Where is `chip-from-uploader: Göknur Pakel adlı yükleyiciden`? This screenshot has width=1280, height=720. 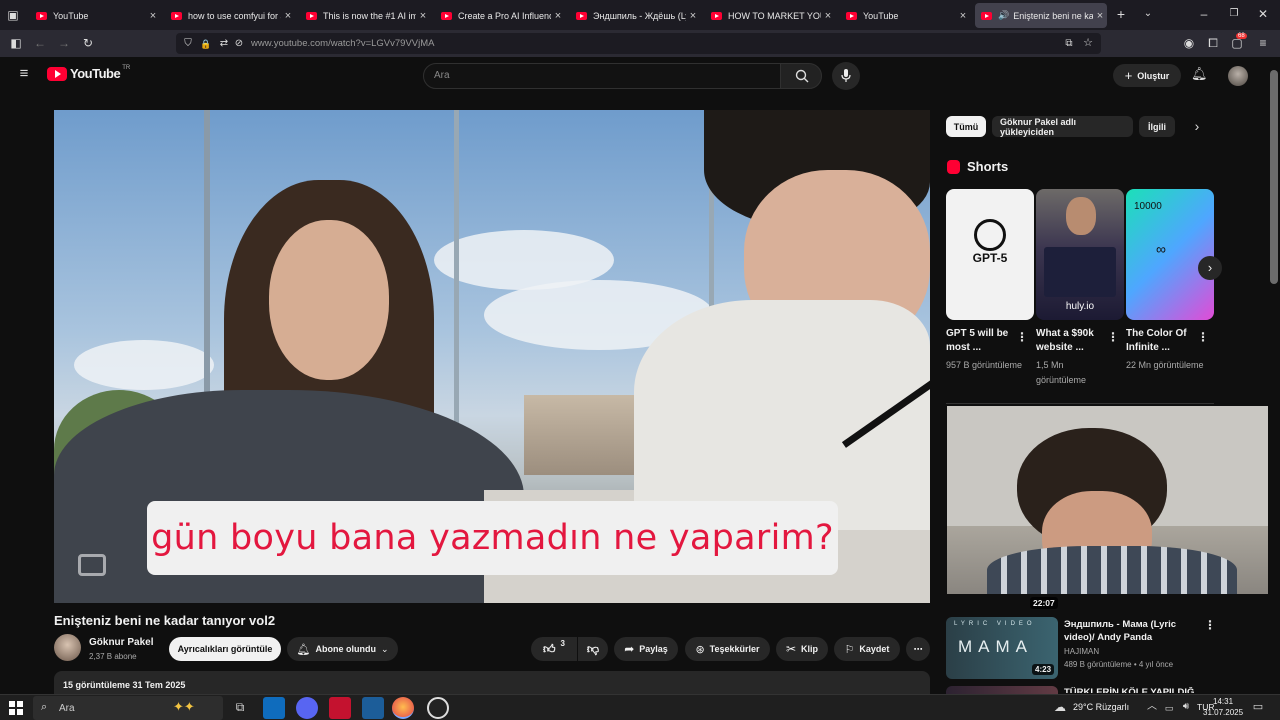
chip-from-uploader: Göknur Pakel adlı yükleyiciden is located at coordinates (1062, 126).